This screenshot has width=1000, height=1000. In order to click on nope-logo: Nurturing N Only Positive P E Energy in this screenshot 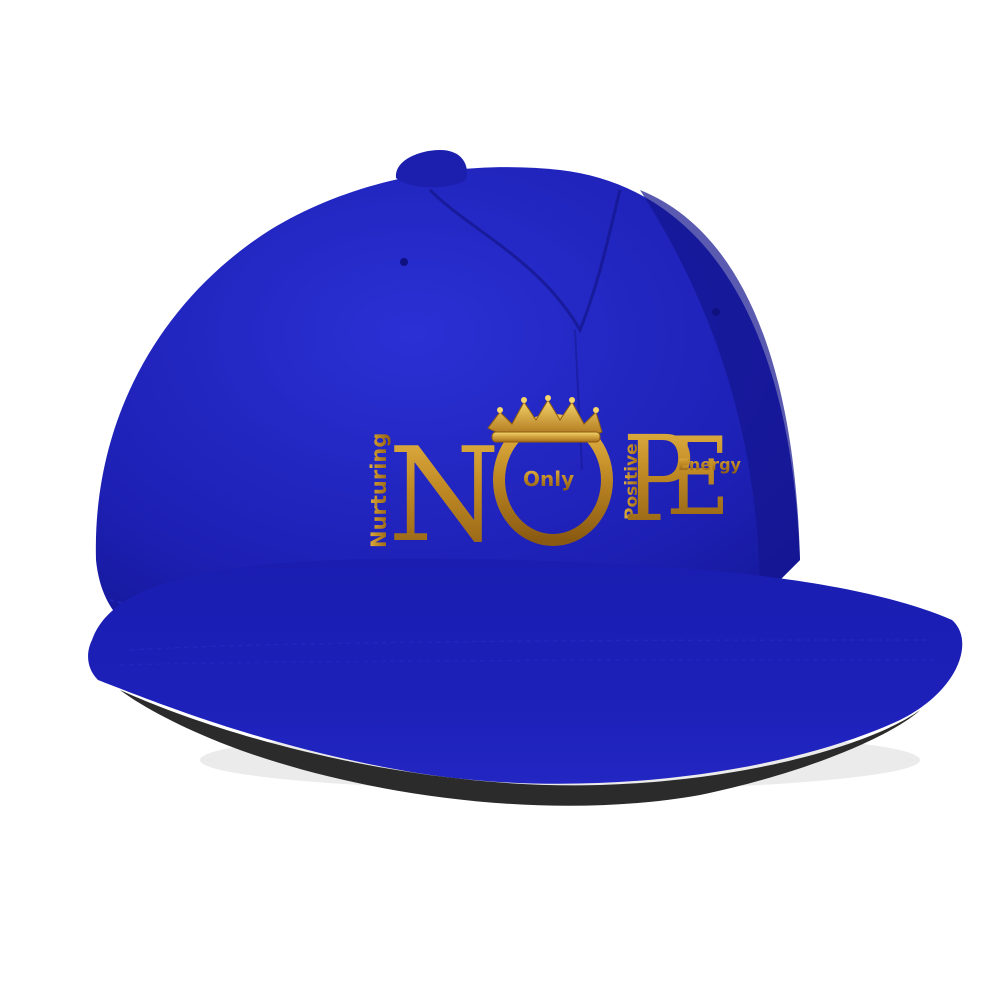, I will do `click(554, 483)`.